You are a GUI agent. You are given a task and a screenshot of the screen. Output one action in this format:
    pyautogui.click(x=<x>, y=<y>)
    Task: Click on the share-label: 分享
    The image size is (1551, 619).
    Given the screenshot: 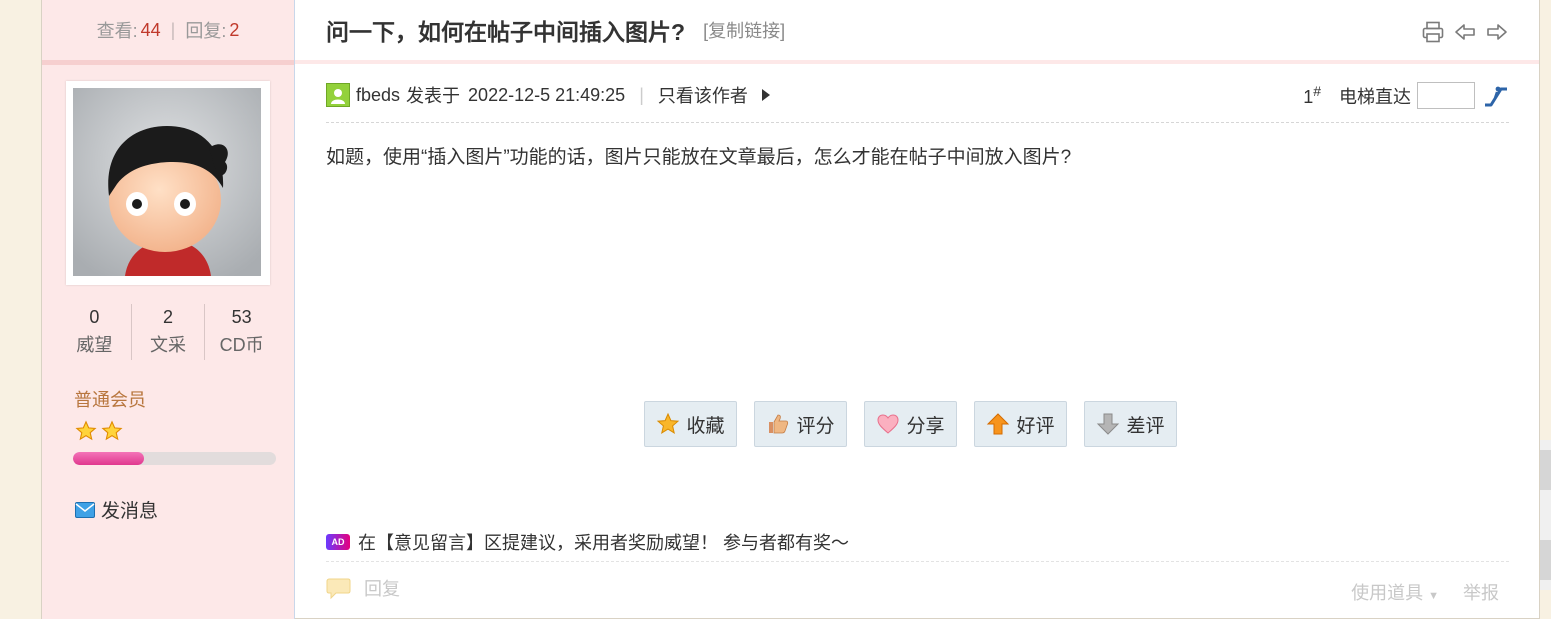 What is the action you would take?
    pyautogui.click(x=925, y=426)
    